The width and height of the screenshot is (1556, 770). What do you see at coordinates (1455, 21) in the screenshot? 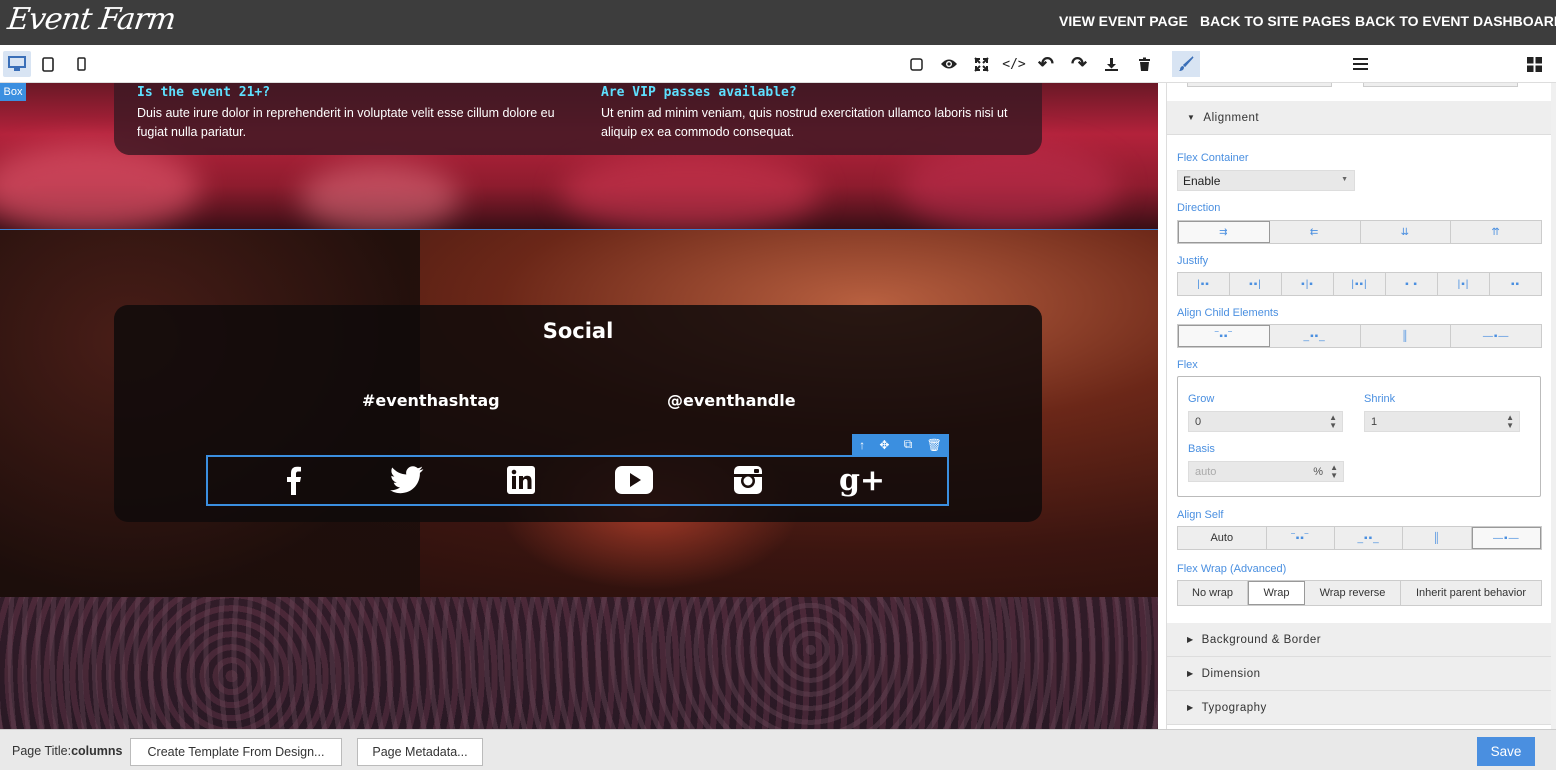
I see `back-to-event-dashboard-link: BACK TO EVENT DASHBOARD` at bounding box center [1455, 21].